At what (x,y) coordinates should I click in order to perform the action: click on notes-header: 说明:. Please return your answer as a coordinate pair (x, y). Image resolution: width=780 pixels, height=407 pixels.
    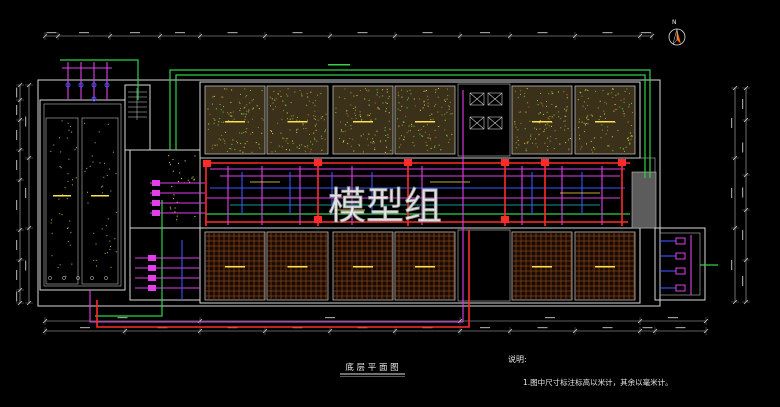
    Looking at the image, I should click on (517, 359).